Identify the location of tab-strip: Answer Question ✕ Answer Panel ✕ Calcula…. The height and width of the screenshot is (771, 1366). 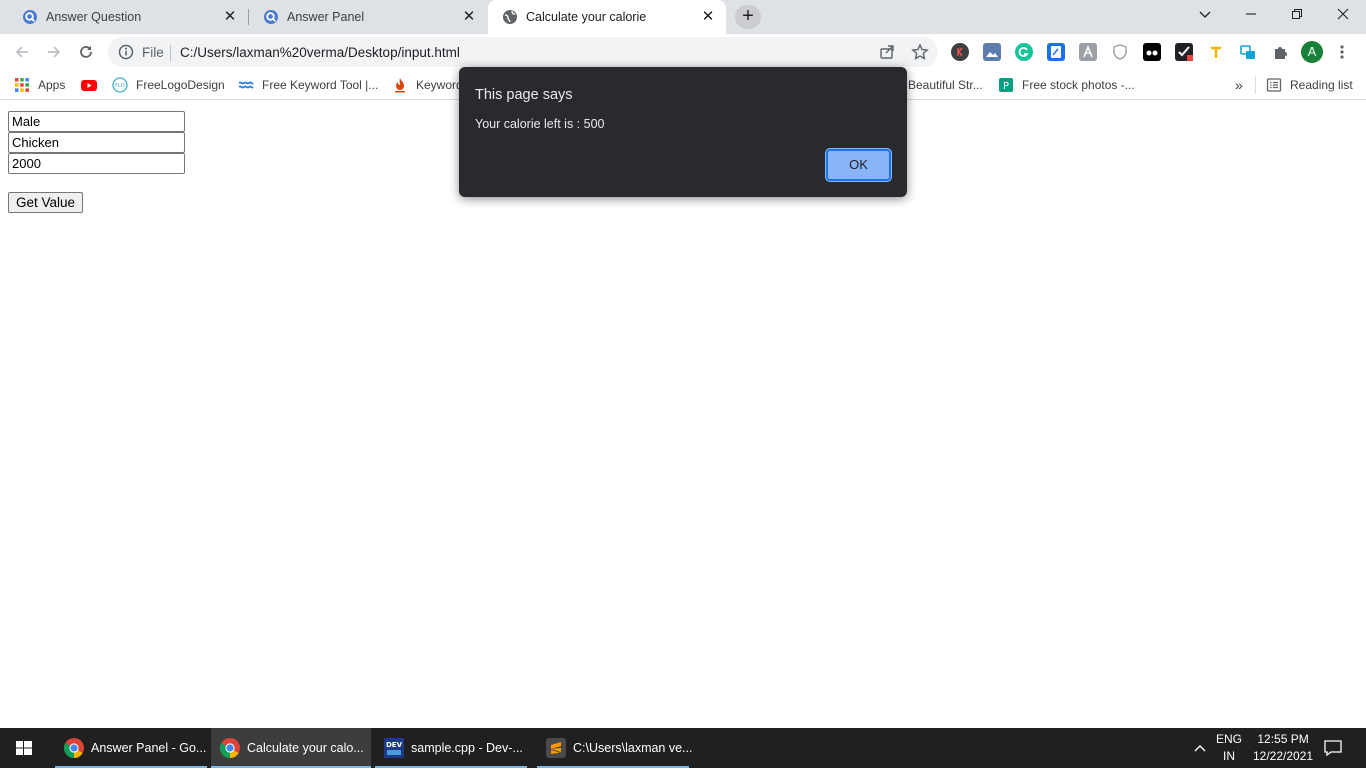
(683, 17).